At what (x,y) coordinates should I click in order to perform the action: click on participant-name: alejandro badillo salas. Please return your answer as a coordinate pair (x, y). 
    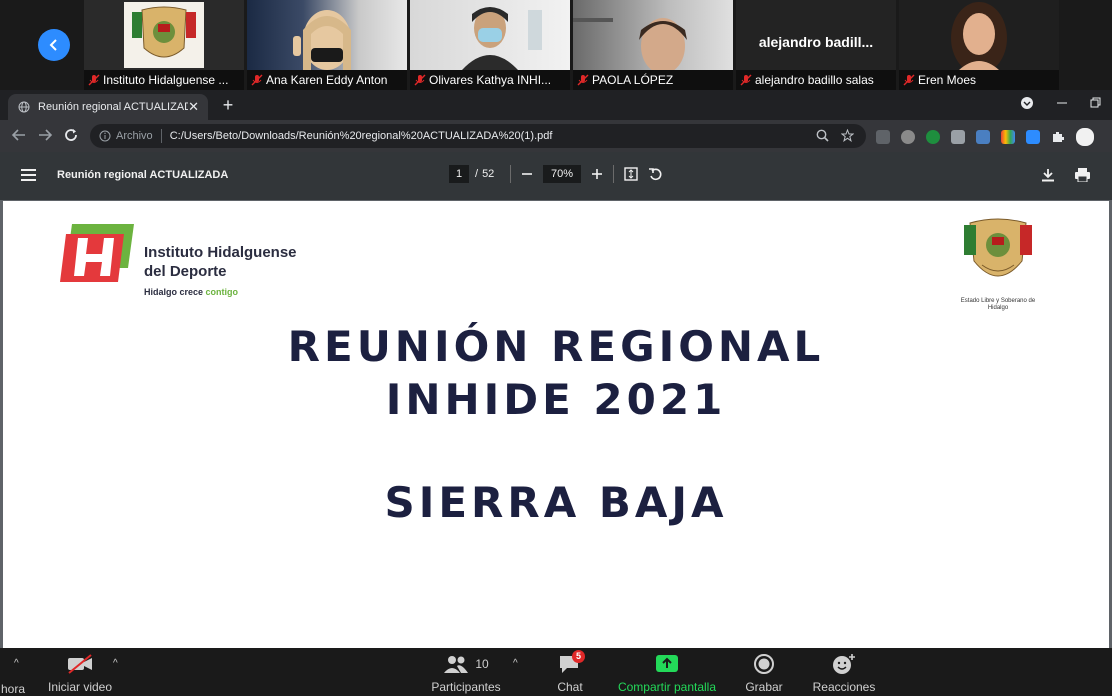
    Looking at the image, I should click on (814, 80).